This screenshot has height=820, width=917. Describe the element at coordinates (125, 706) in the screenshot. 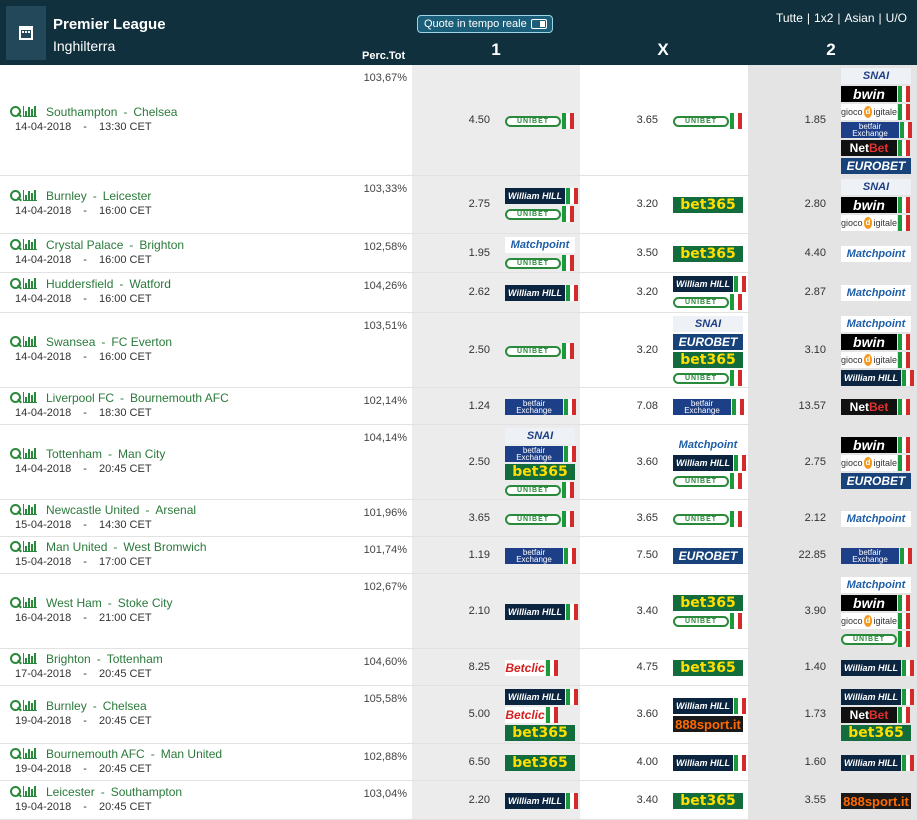

I see `away-team-link: Chelsea` at that location.